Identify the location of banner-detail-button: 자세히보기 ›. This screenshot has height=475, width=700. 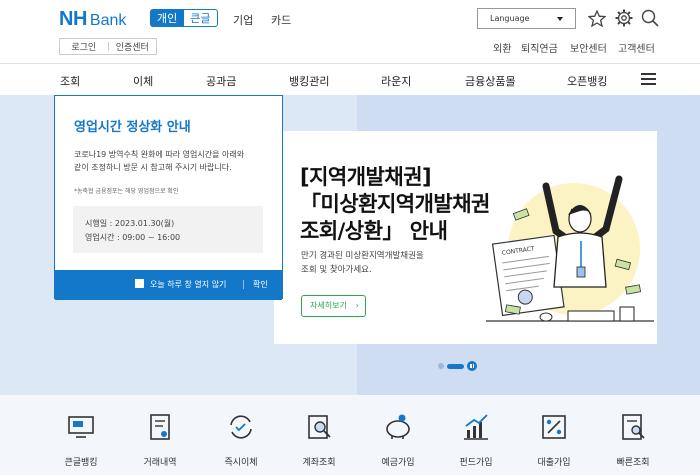
(333, 306).